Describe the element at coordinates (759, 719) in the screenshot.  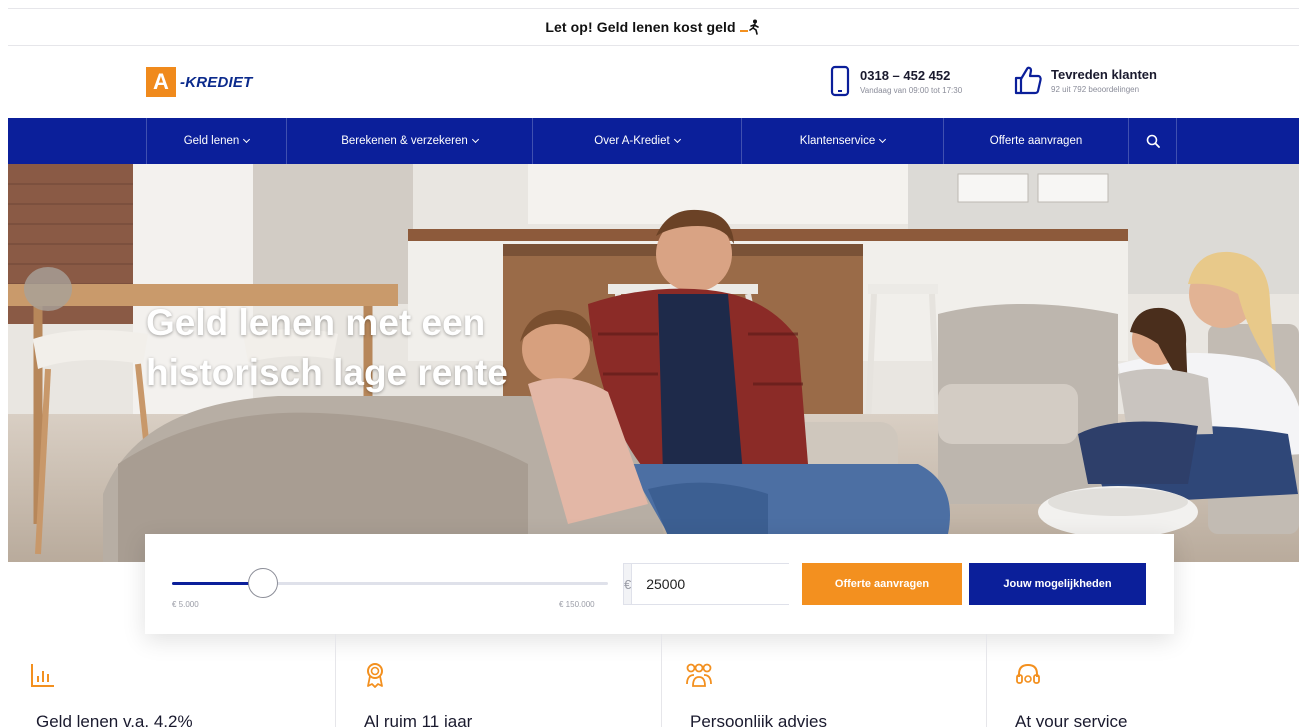
I see `feature-label: Persoonlijk advies` at that location.